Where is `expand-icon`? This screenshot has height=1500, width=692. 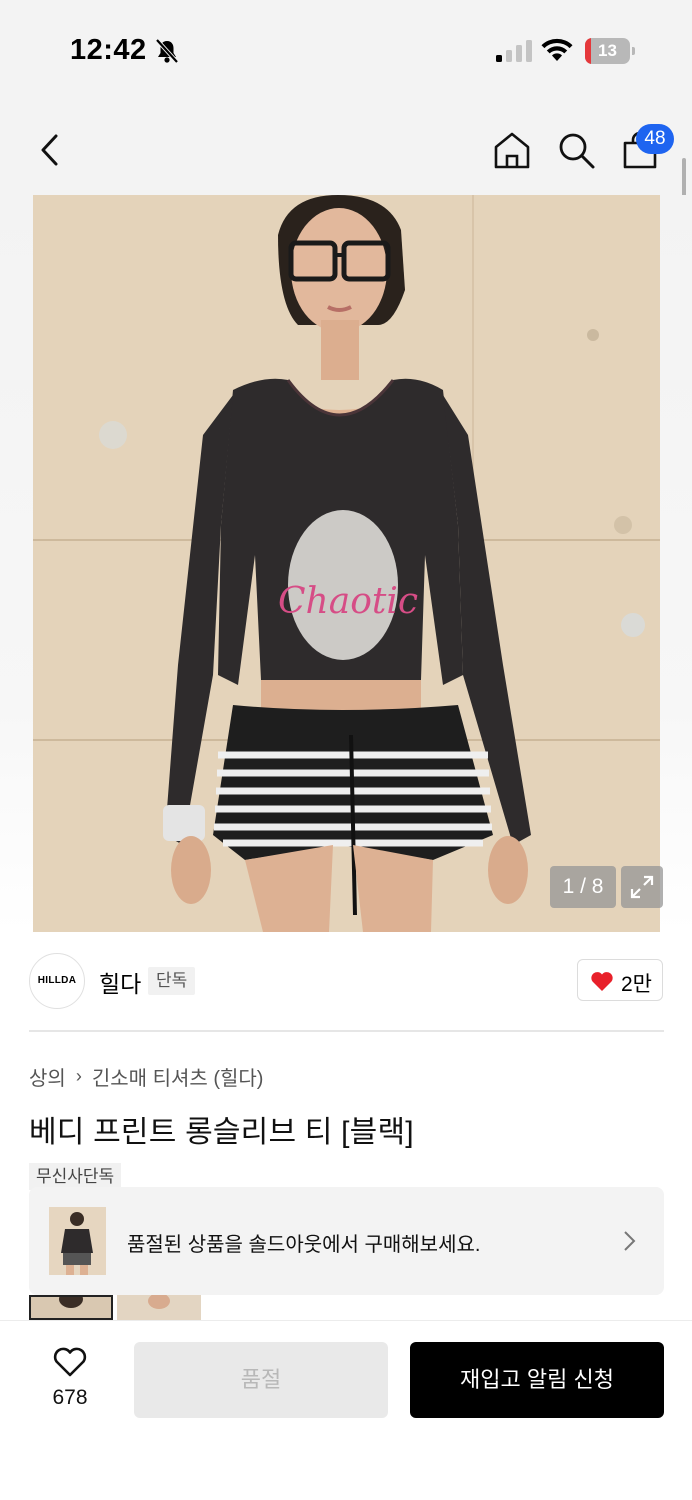
expand-icon is located at coordinates (642, 887).